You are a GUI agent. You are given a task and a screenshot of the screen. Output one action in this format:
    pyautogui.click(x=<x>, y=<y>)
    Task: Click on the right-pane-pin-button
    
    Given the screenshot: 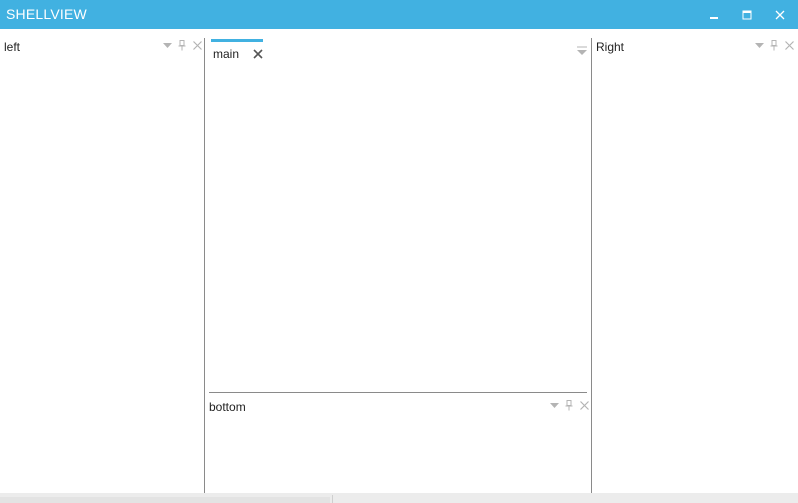 What is the action you would take?
    pyautogui.click(x=774, y=45)
    